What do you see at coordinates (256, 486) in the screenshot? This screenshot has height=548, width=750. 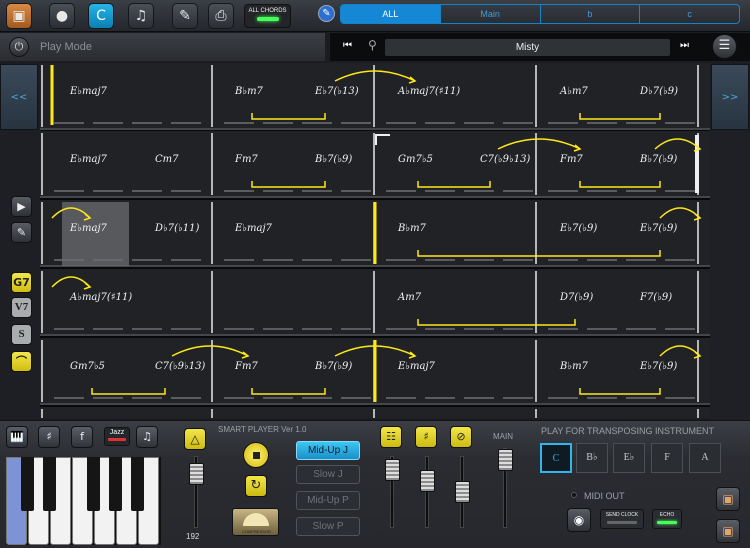 I see `loop-icon: ↻` at bounding box center [256, 486].